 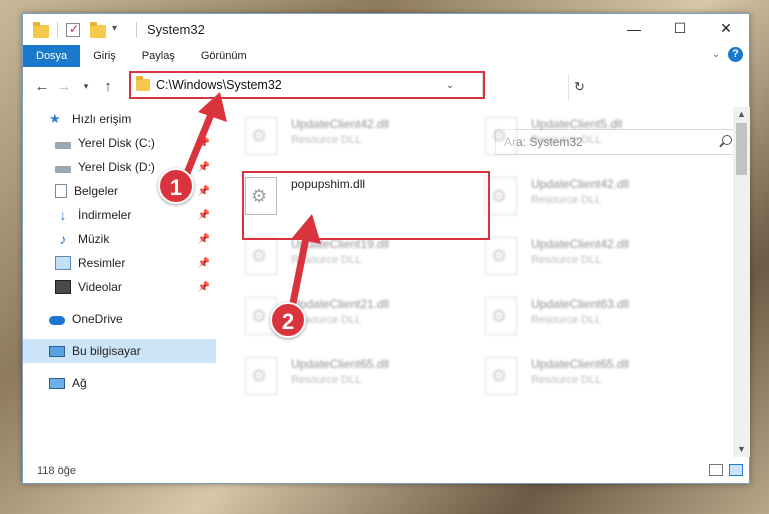 What do you see at coordinates (251, 202) in the screenshot?
I see `callout-arrows` at bounding box center [251, 202].